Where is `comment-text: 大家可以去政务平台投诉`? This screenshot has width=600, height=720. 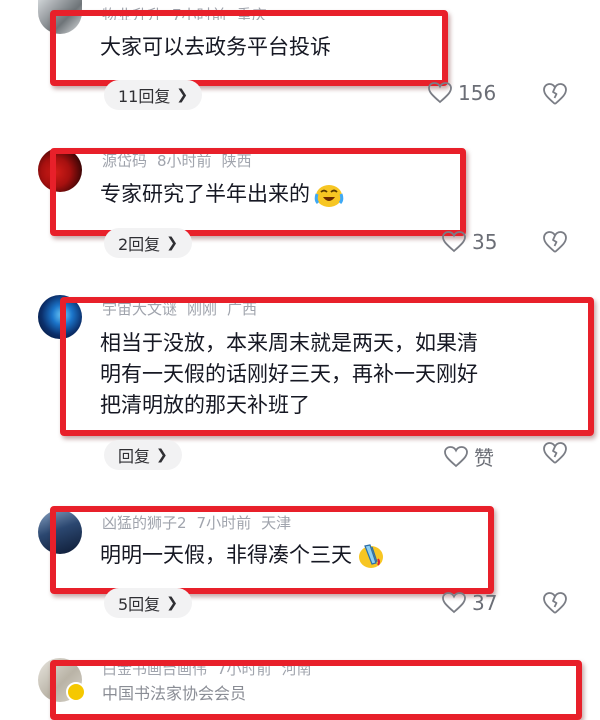
comment-text: 大家可以去政务平台投诉 is located at coordinates (215, 47).